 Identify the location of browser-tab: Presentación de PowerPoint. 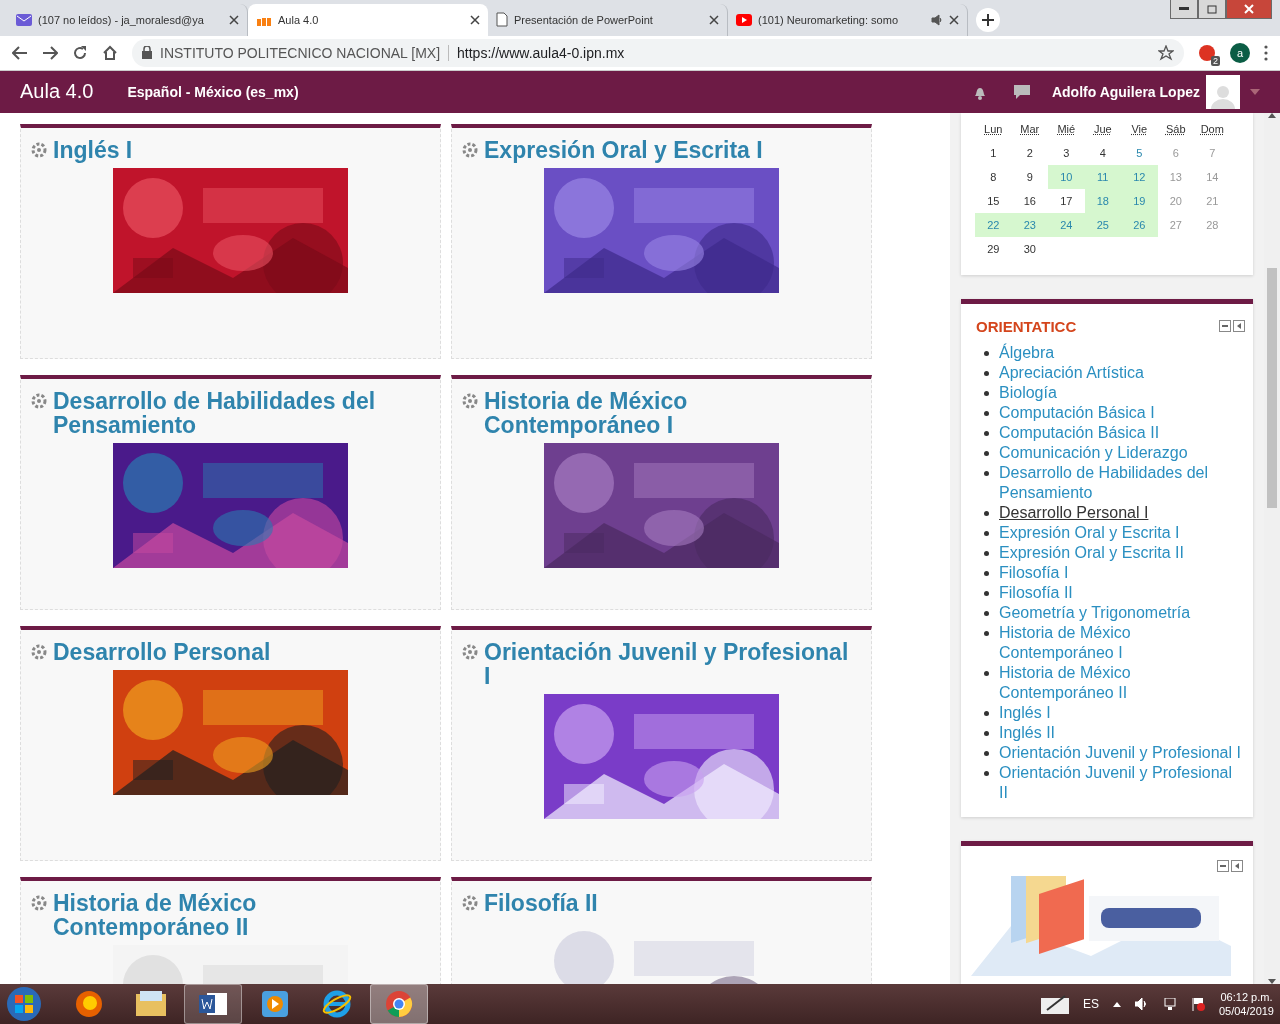
(608, 19).